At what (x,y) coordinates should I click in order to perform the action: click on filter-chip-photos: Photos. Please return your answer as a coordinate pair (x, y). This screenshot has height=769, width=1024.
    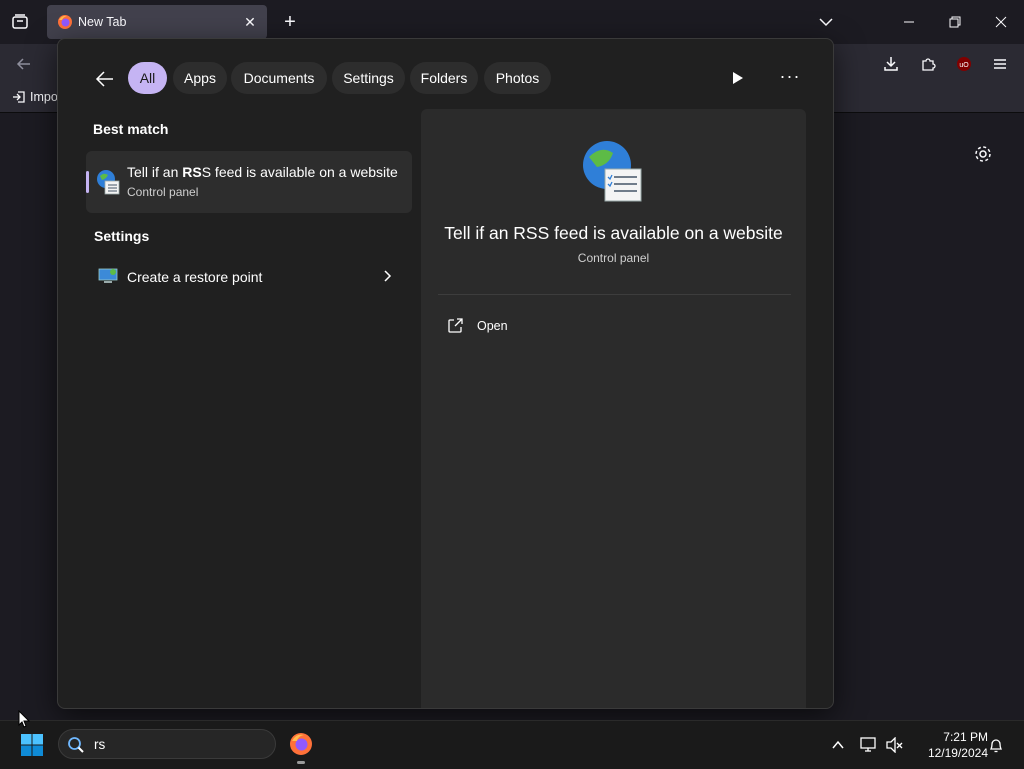
    Looking at the image, I should click on (517, 78).